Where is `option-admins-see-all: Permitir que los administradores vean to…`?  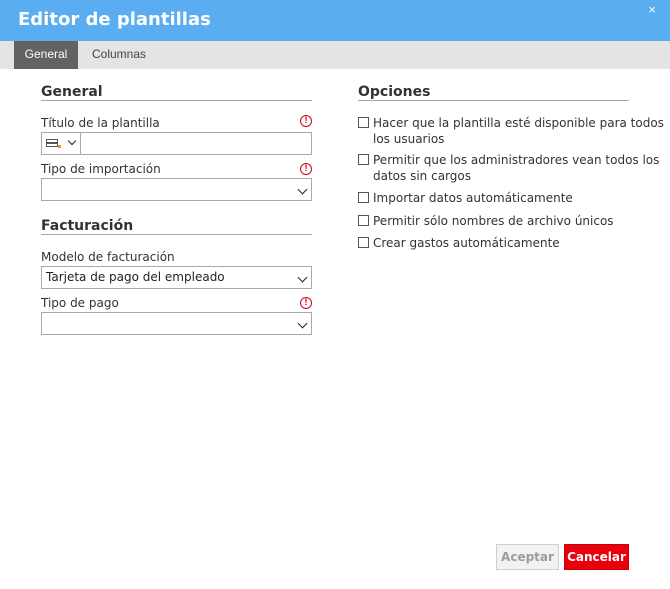 option-admins-see-all: Permitir que los administradores vean to… is located at coordinates (514, 168).